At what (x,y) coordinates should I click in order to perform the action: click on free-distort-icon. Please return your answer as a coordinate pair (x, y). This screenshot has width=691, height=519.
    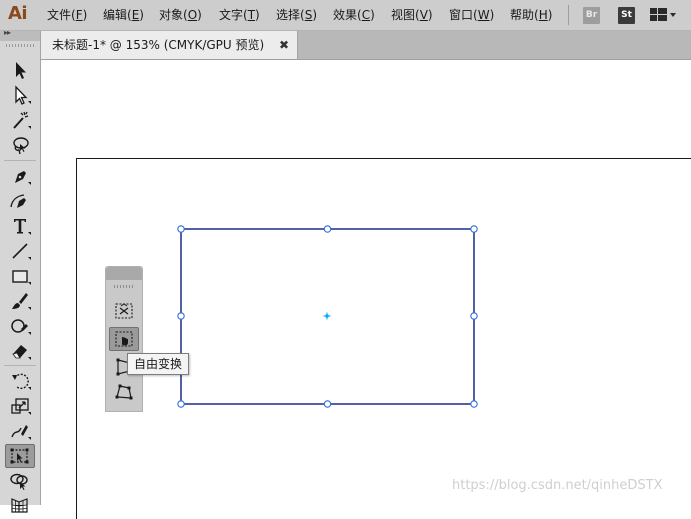
    Looking at the image, I should click on (124, 392).